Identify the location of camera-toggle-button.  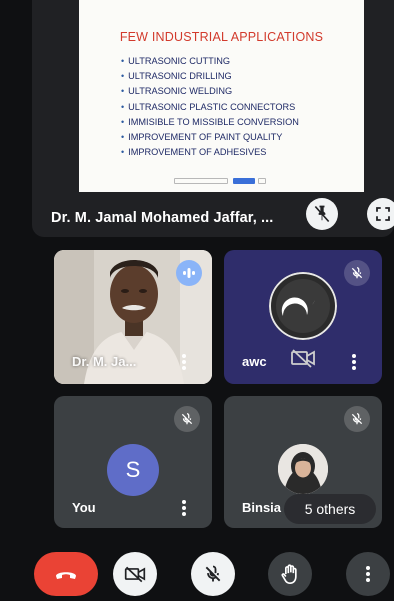
(135, 574).